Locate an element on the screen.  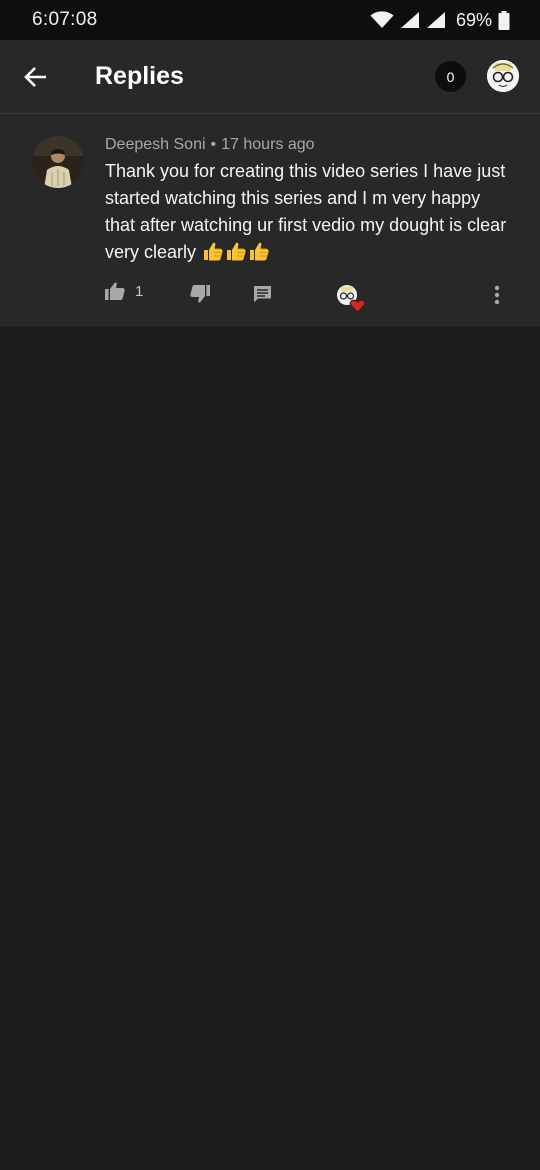
comment-meta: Deepesh Soni • 17 hours ago is located at coordinates (210, 145).